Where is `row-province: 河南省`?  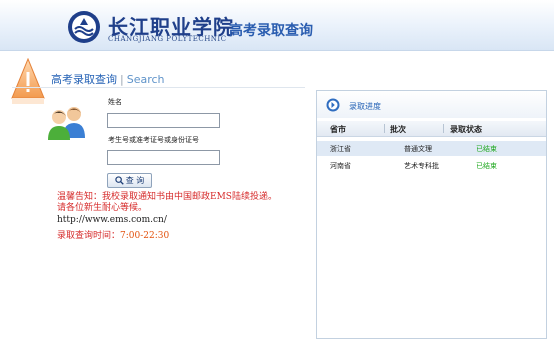
row-province: 河南省 is located at coordinates (340, 166).